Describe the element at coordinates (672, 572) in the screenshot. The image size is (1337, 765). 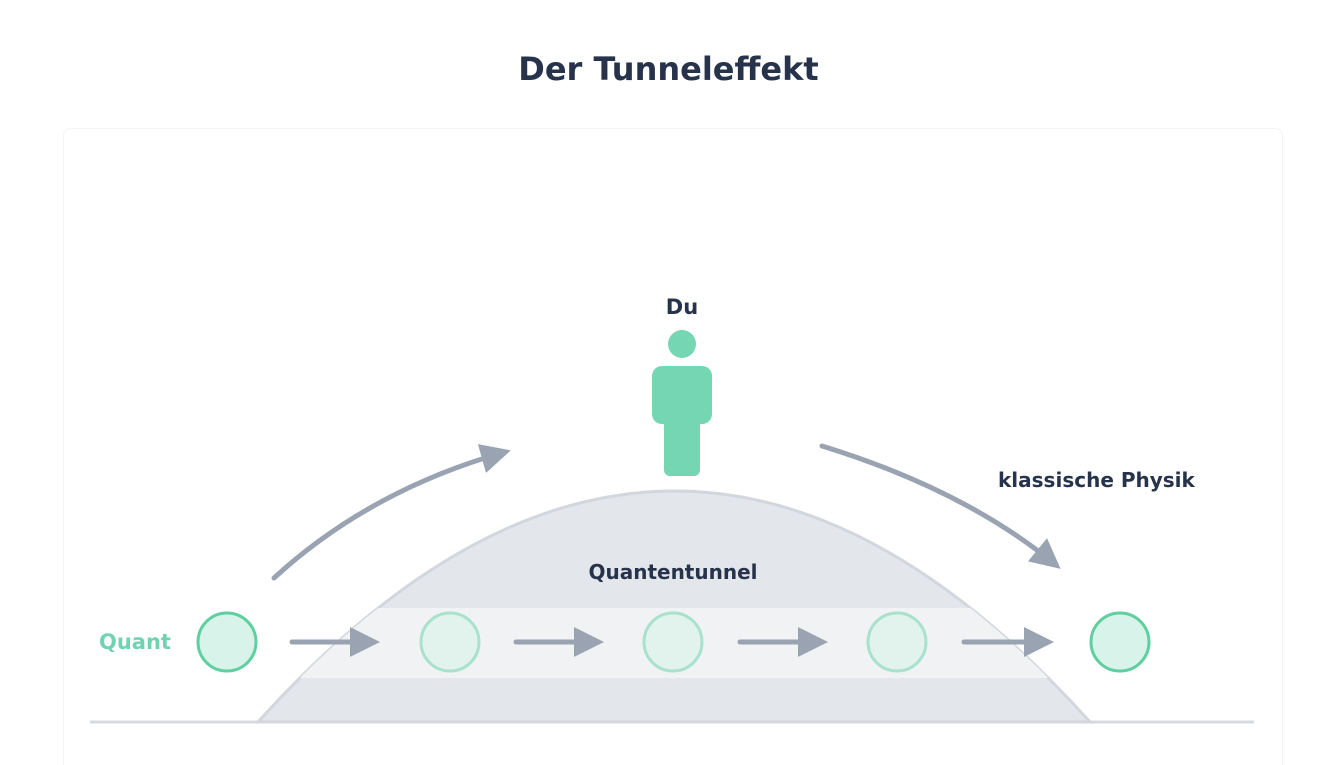
I see `label-quantum-tunnel: Quantentunnel` at that location.